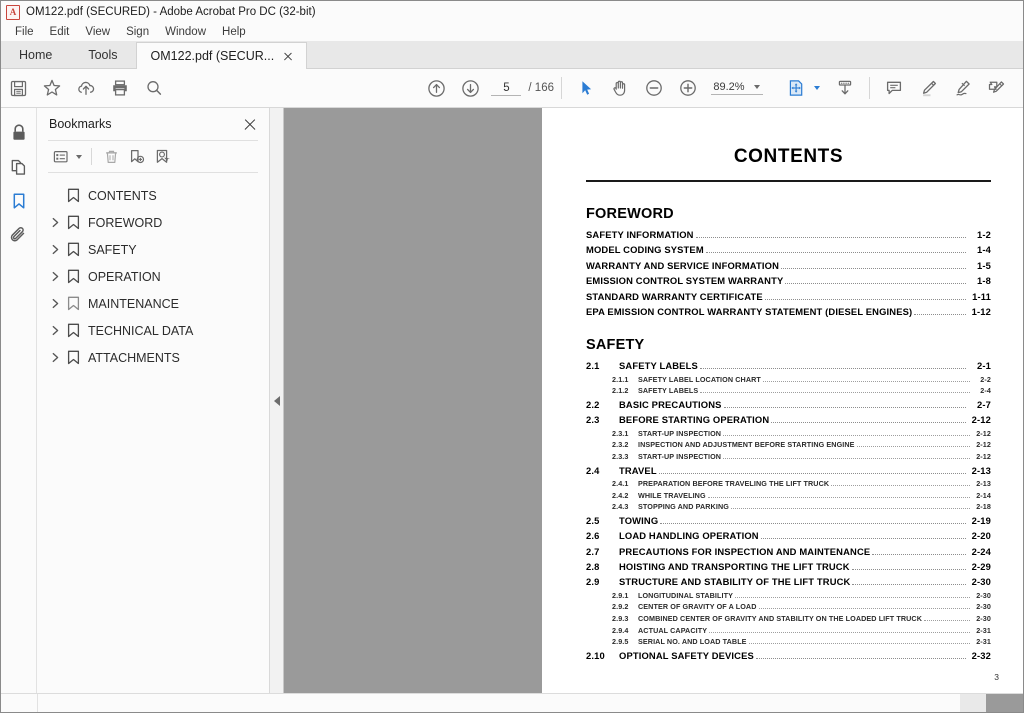 The image size is (1024, 713). I want to click on previous-page-button, so click(436, 88).